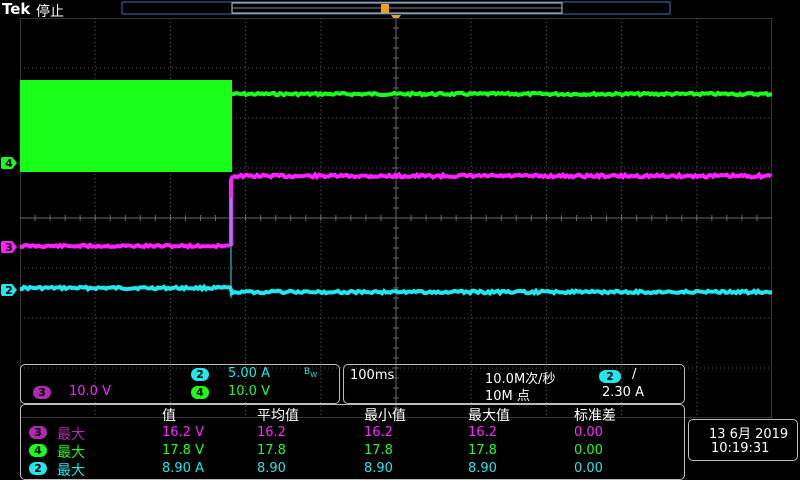 Image resolution: width=800 pixels, height=480 pixels. What do you see at coordinates (385, 416) in the screenshot?
I see `col-header-min: 最小值` at bounding box center [385, 416].